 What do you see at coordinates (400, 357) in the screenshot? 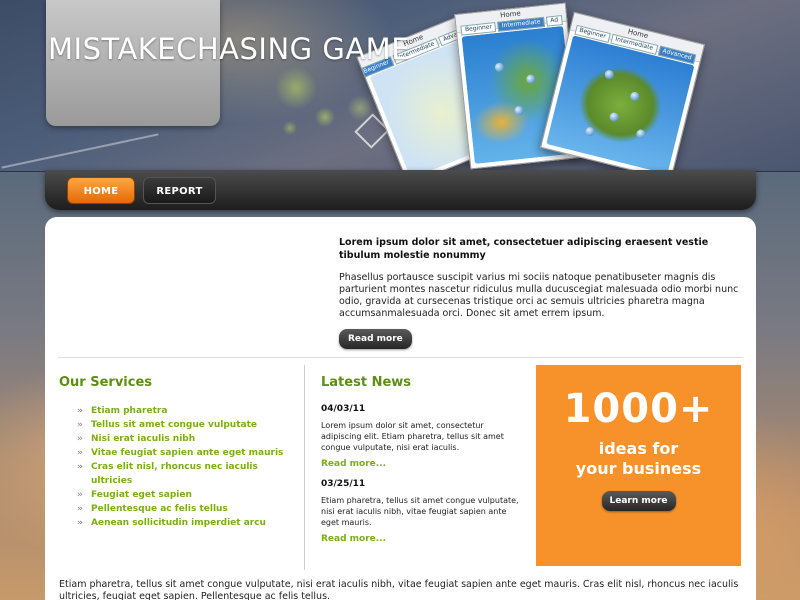
I see `section-divider` at bounding box center [400, 357].